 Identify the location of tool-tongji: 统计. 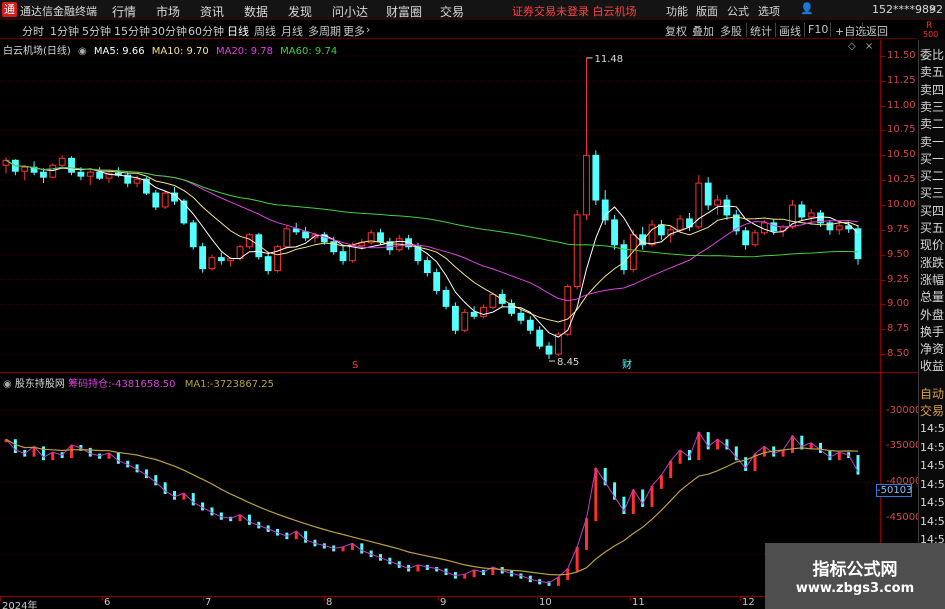
(761, 31).